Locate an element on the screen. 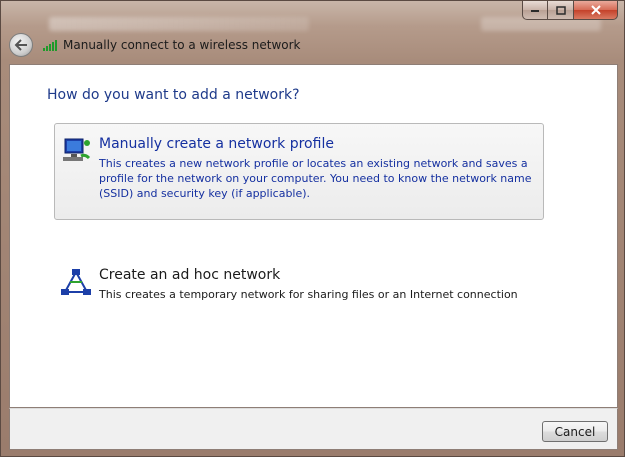 Image resolution: width=625 pixels, height=457 pixels. close-icon is located at coordinates (595, 10).